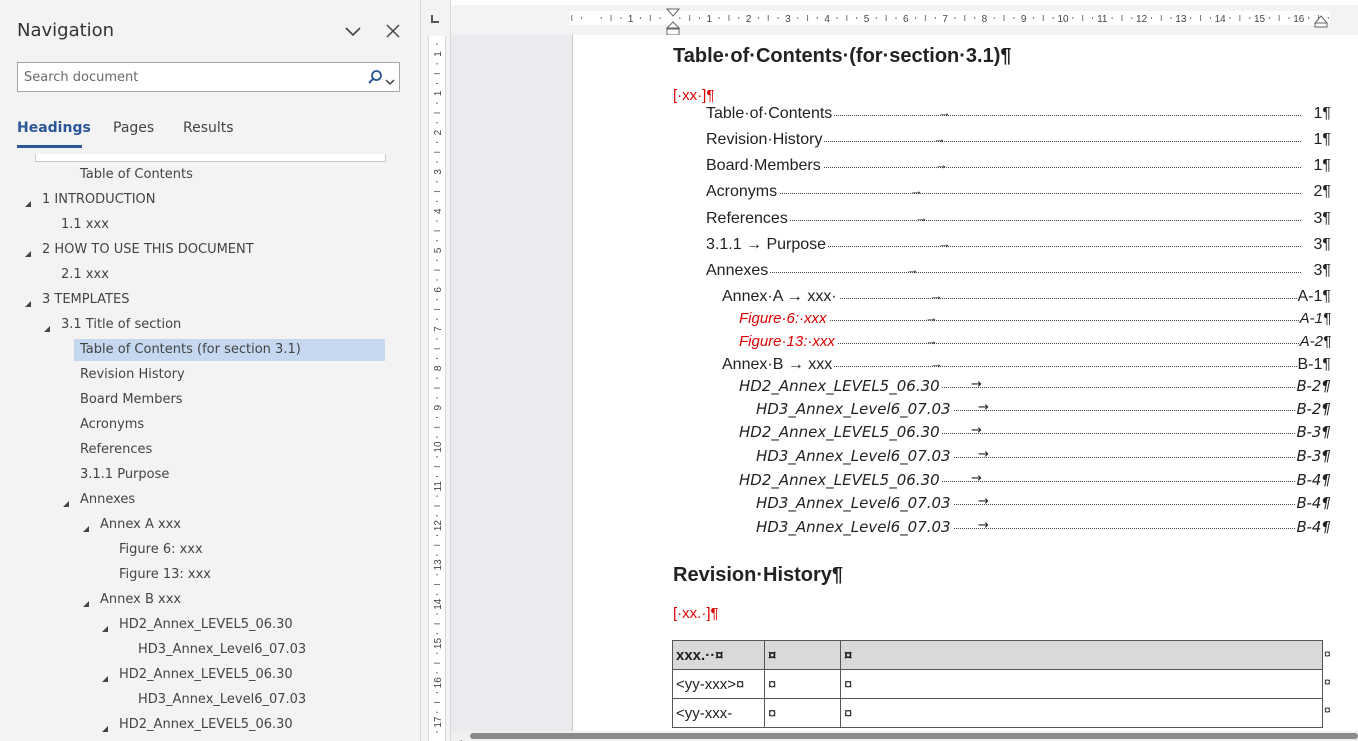  What do you see at coordinates (148, 250) in the screenshot?
I see `heading-tree-item: 2 HOW TO USE THIS DOCUMENT` at bounding box center [148, 250].